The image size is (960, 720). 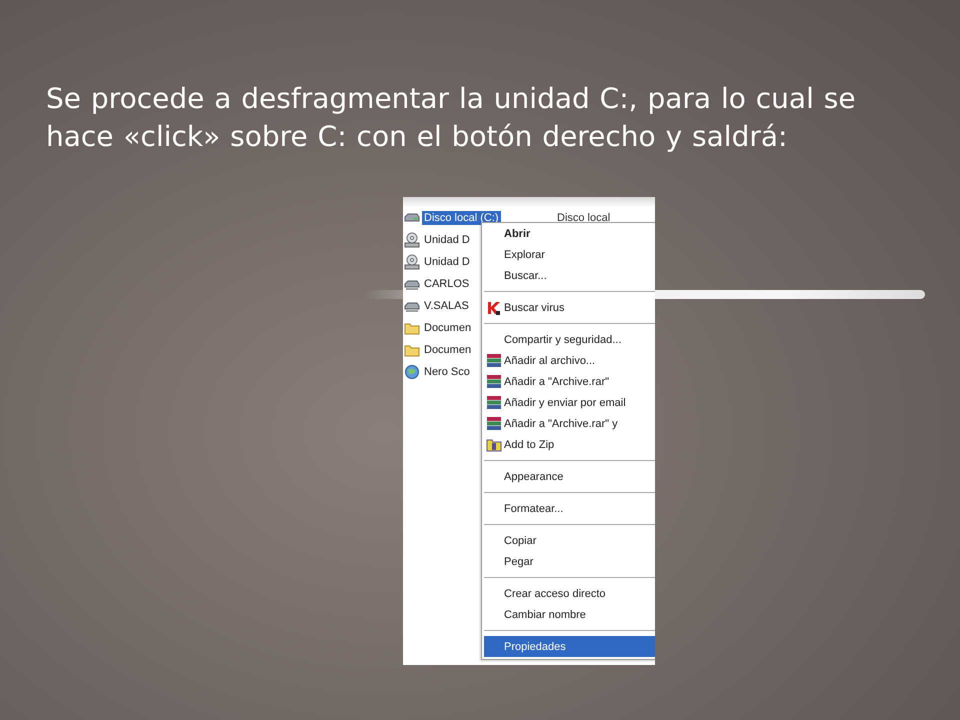 What do you see at coordinates (569, 614) in the screenshot?
I see `menu-item: Cambiar nombre` at bounding box center [569, 614].